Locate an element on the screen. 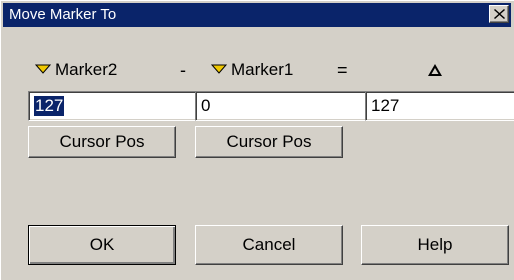  marker2-label: Marker2 is located at coordinates (86, 69).